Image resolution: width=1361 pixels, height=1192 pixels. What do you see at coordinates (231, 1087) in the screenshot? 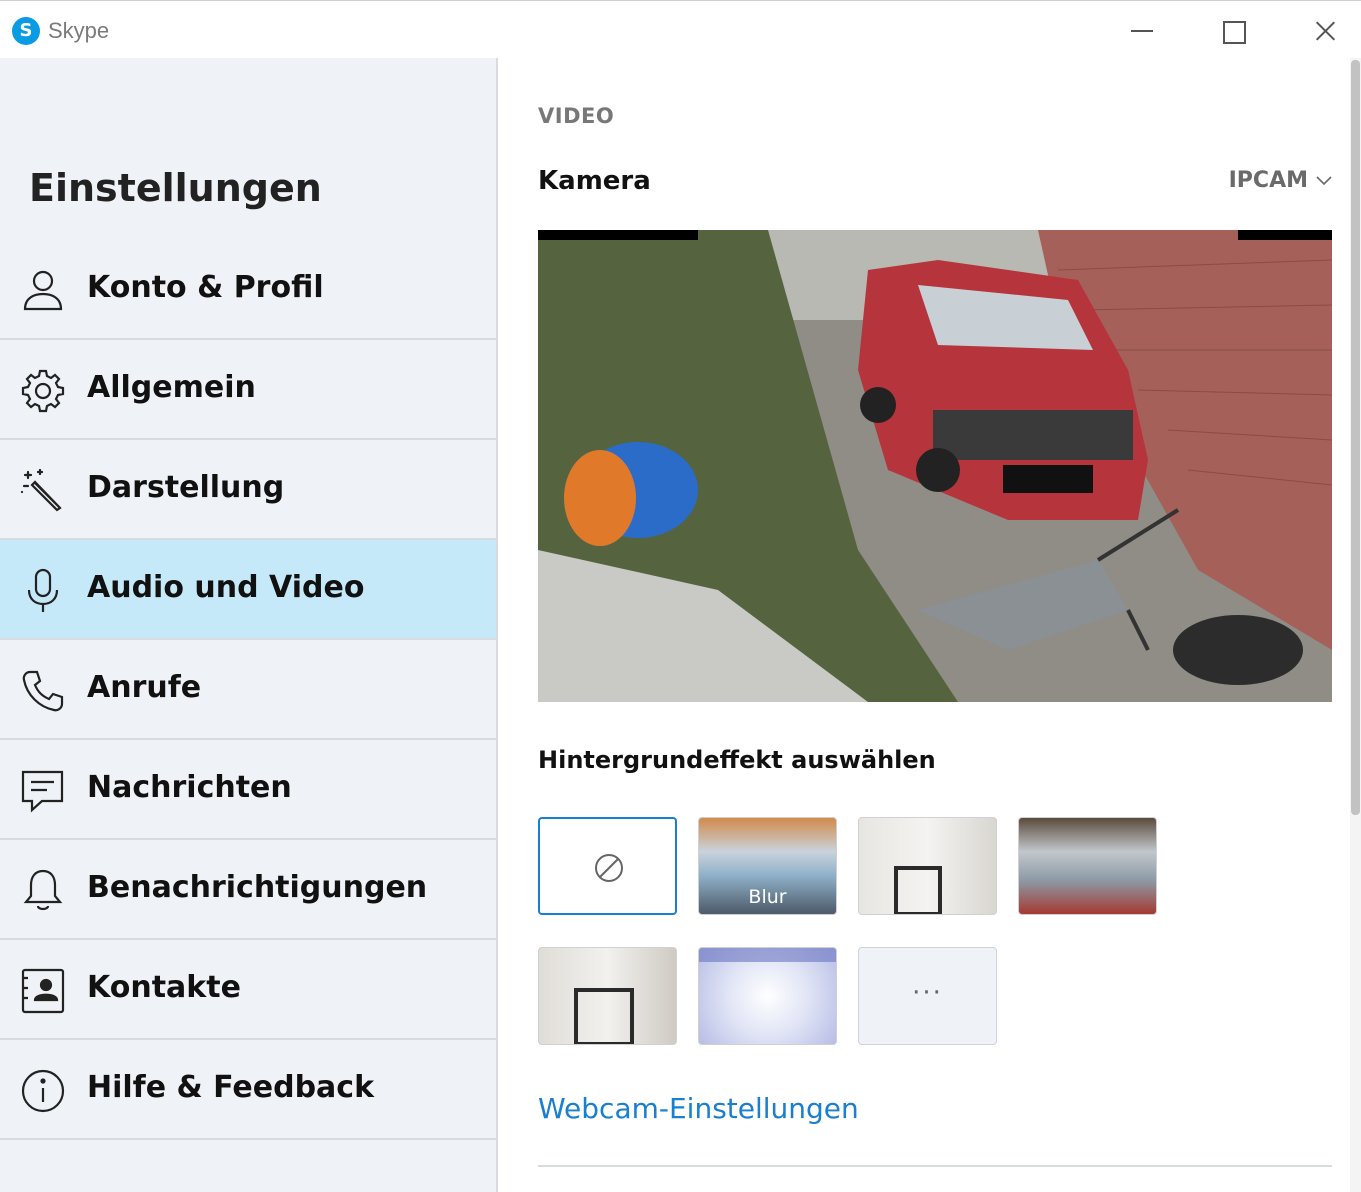
I see `sidebar-item-label: Hilfe & Feedback` at bounding box center [231, 1087].